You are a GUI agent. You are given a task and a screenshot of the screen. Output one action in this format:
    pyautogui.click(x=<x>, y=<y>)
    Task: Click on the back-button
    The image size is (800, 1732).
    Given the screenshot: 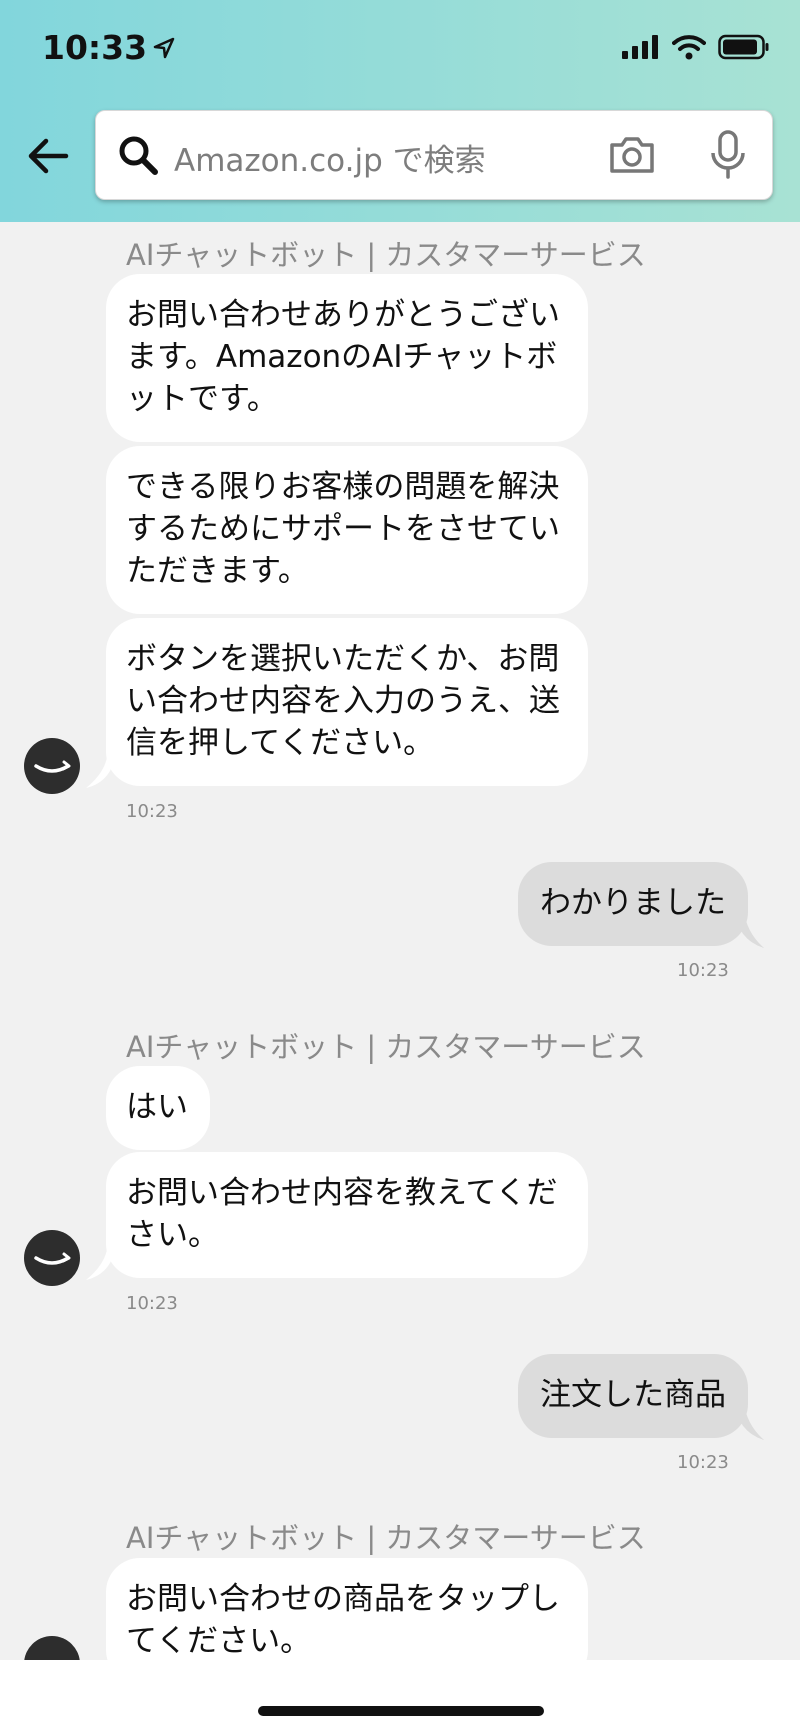 What is the action you would take?
    pyautogui.click(x=48, y=156)
    